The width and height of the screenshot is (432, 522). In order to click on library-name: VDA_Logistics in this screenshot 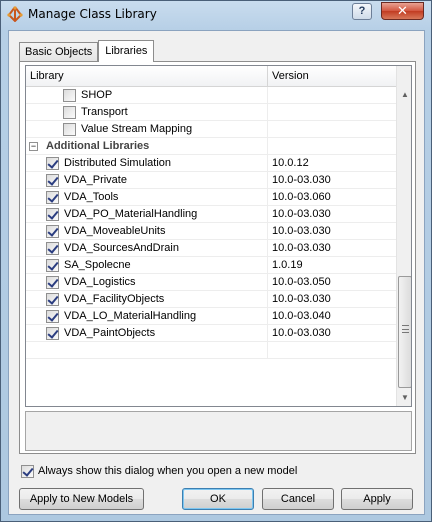, I will do `click(100, 282)`.